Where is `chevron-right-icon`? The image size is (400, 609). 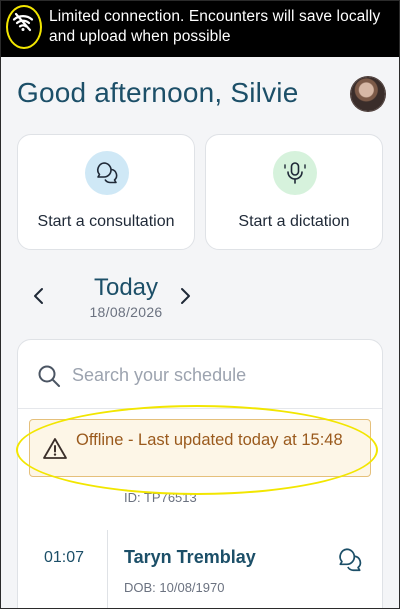 chevron-right-icon is located at coordinates (185, 296).